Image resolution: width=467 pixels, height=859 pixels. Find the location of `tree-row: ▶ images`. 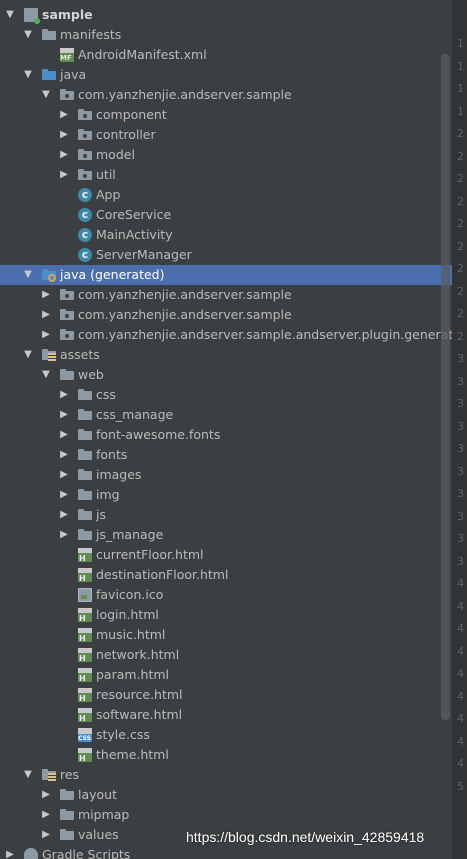

tree-row: ▶ images is located at coordinates (226, 475).